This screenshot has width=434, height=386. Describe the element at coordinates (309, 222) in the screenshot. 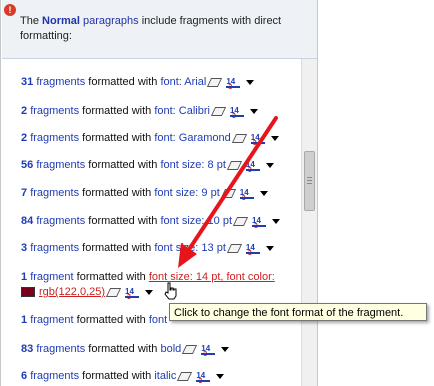

I see `vertical-scrollbar` at that location.